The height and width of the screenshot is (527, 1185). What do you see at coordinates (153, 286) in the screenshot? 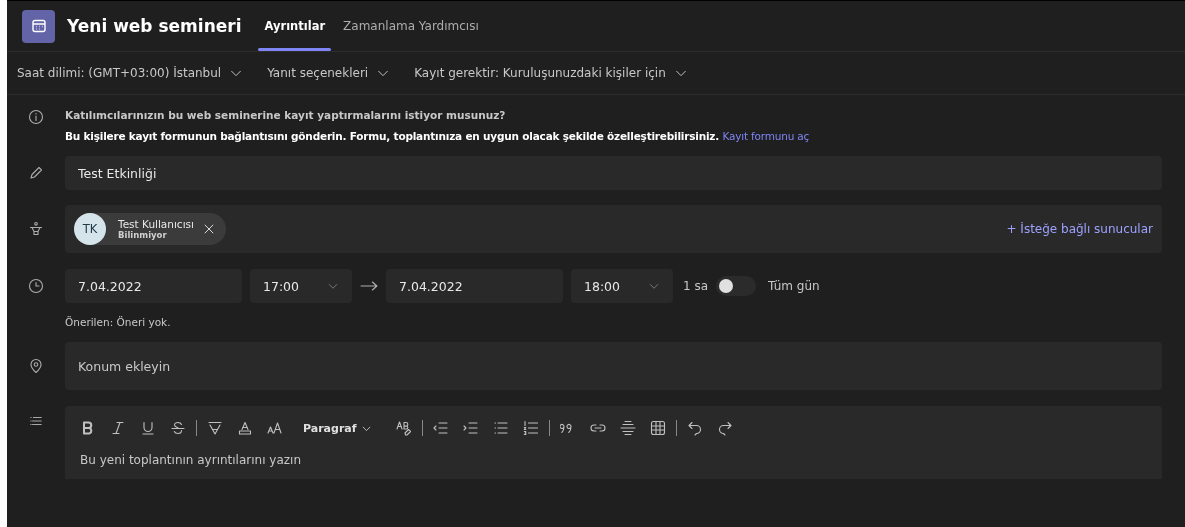
I see `start-date-field: 7.04.2022` at bounding box center [153, 286].